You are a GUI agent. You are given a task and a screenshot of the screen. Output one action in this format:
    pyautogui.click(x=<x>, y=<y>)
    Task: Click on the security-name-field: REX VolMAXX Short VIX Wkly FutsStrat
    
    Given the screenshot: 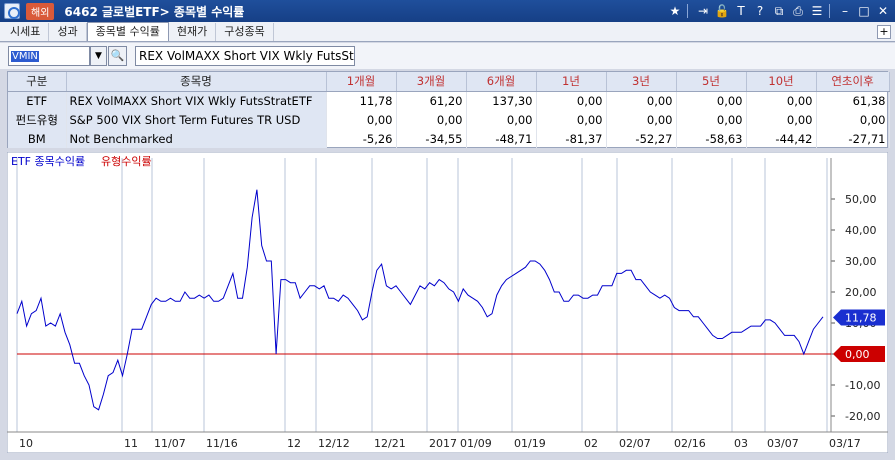 What is the action you would take?
    pyautogui.click(x=245, y=56)
    